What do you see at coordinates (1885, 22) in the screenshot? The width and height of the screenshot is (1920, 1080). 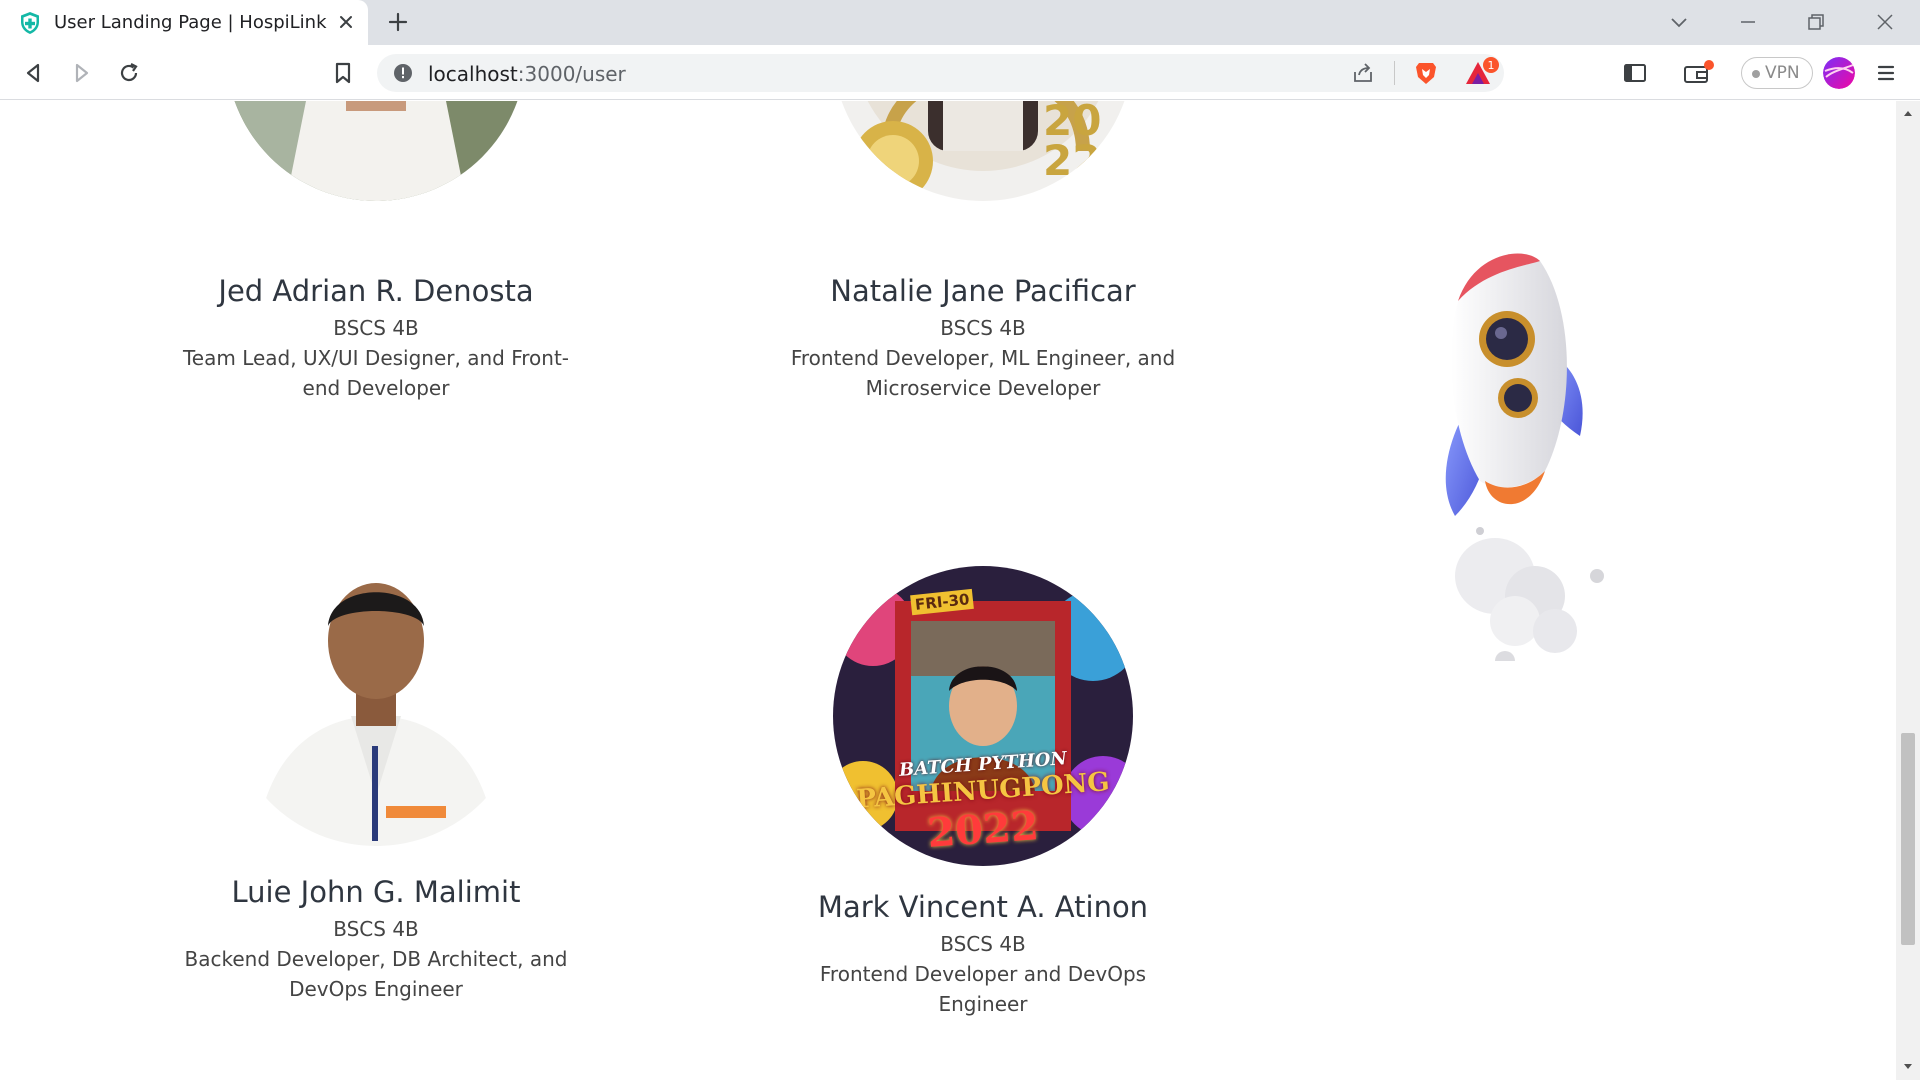 I see `close-window-icon` at bounding box center [1885, 22].